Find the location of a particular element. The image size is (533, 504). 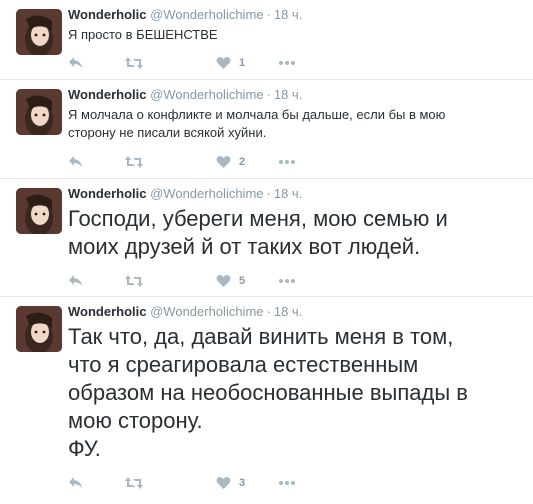

tweet-line: образом на необоснованные выпады в is located at coordinates (268, 392).